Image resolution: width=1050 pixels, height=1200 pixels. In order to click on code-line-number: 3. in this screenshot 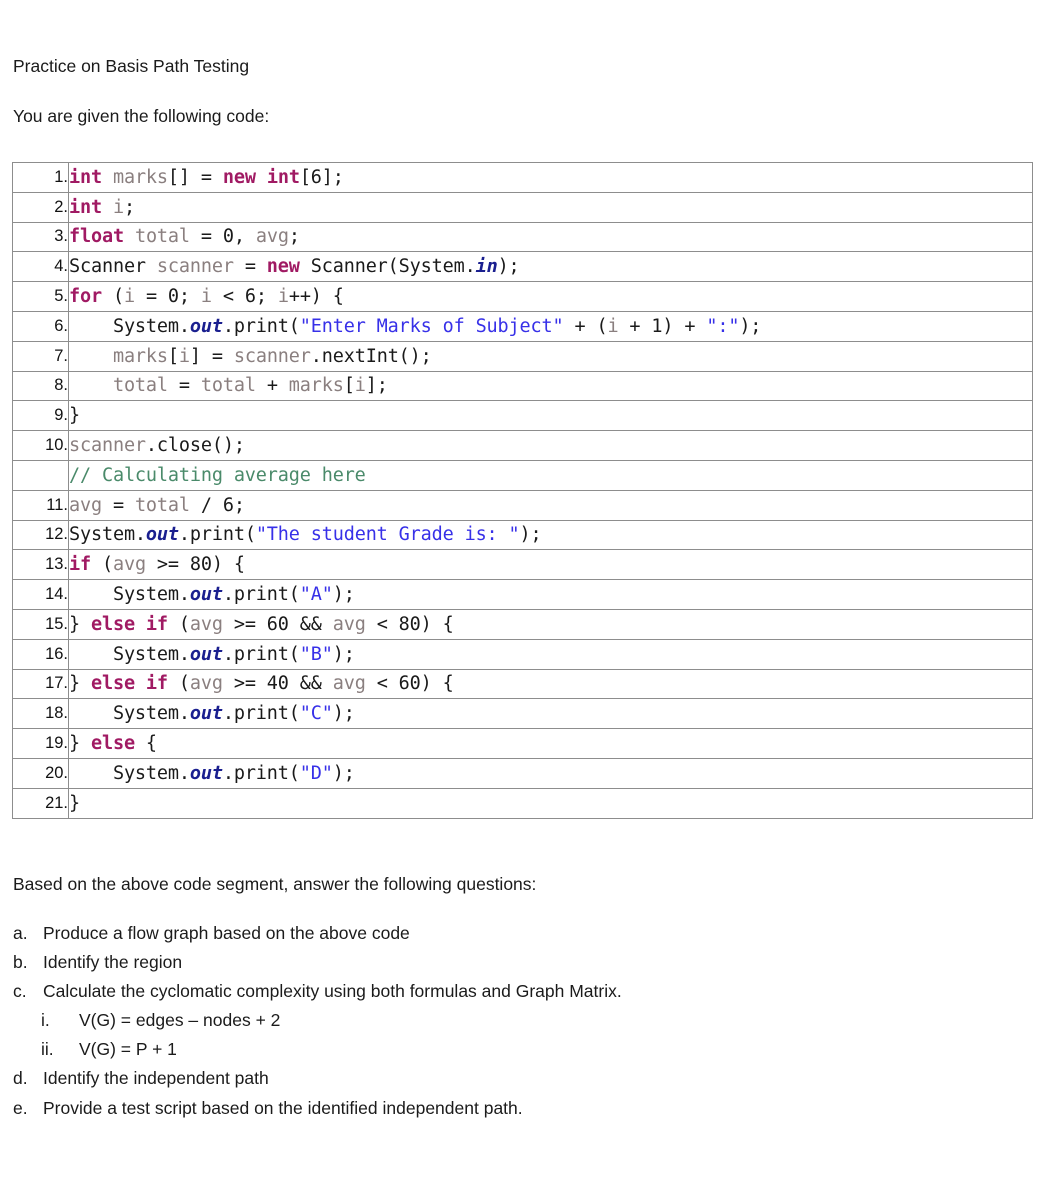, I will do `click(40, 237)`.